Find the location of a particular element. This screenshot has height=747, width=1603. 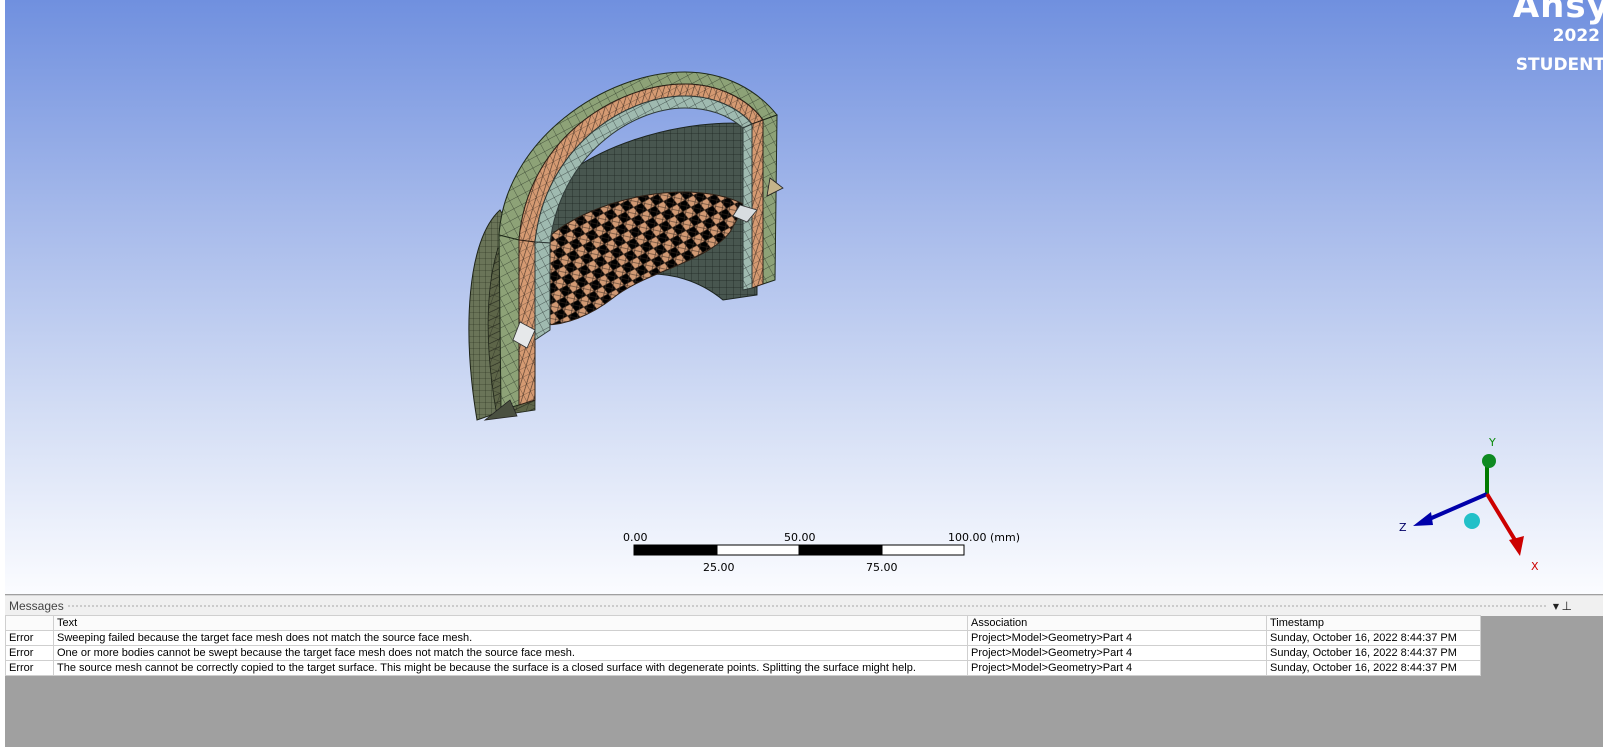

x-axis-label: X is located at coordinates (1535, 566).